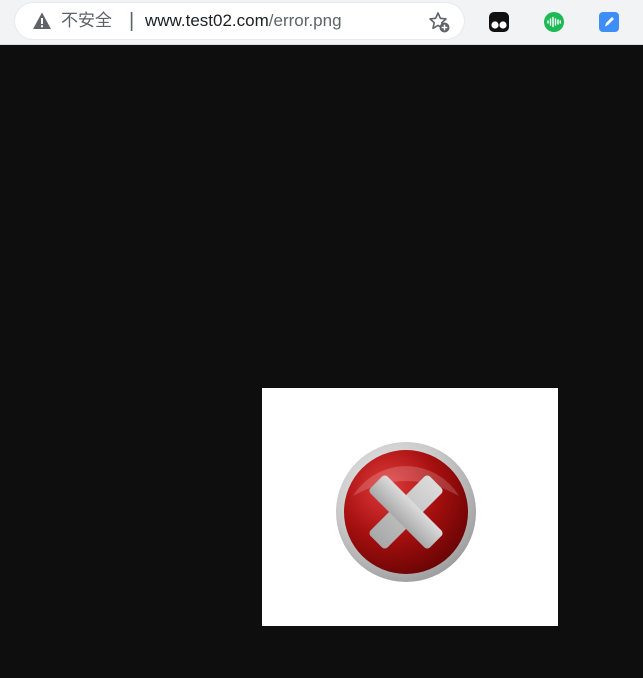  I want to click on security-status-label: 不安全, so click(86, 21).